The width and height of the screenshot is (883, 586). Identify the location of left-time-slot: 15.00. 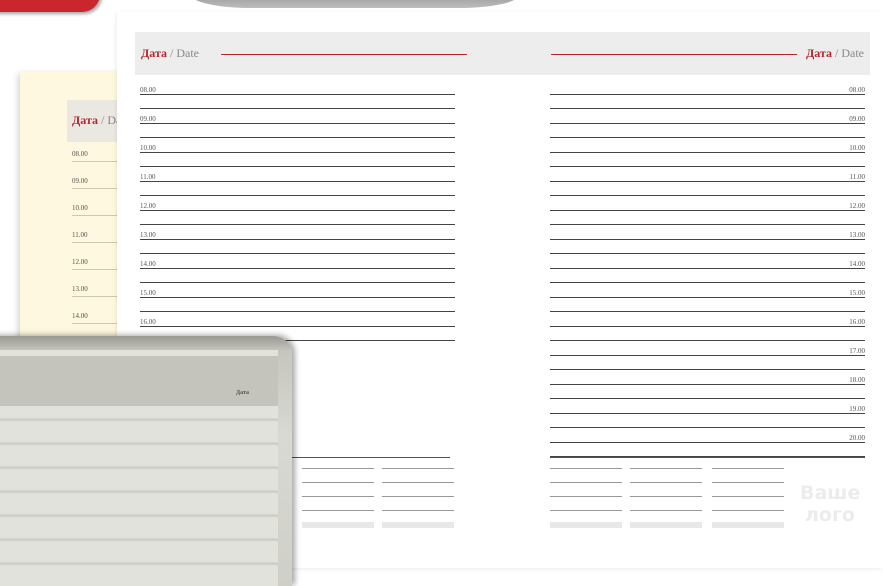
(297, 301).